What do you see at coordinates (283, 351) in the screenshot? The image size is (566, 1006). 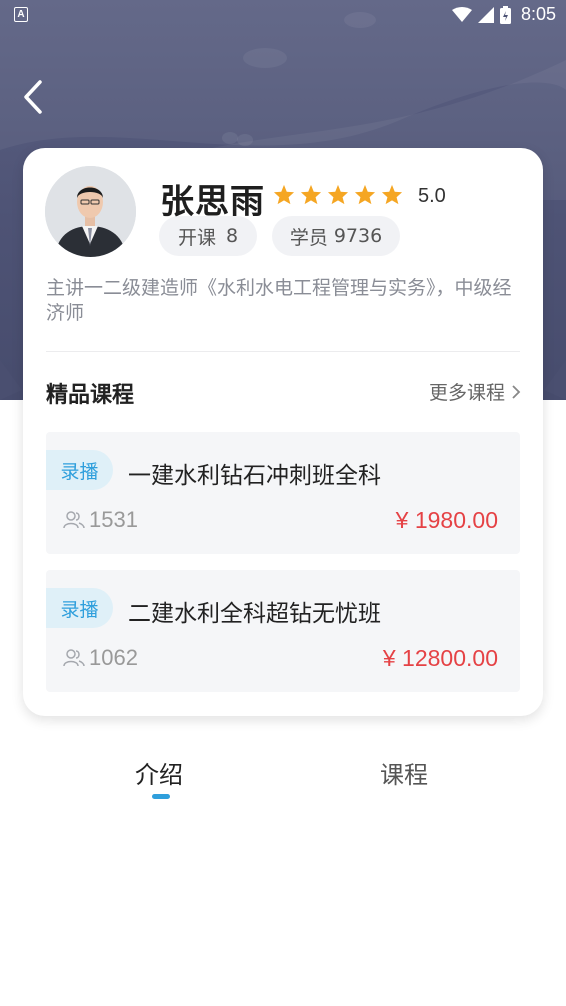 I see `divider` at bounding box center [283, 351].